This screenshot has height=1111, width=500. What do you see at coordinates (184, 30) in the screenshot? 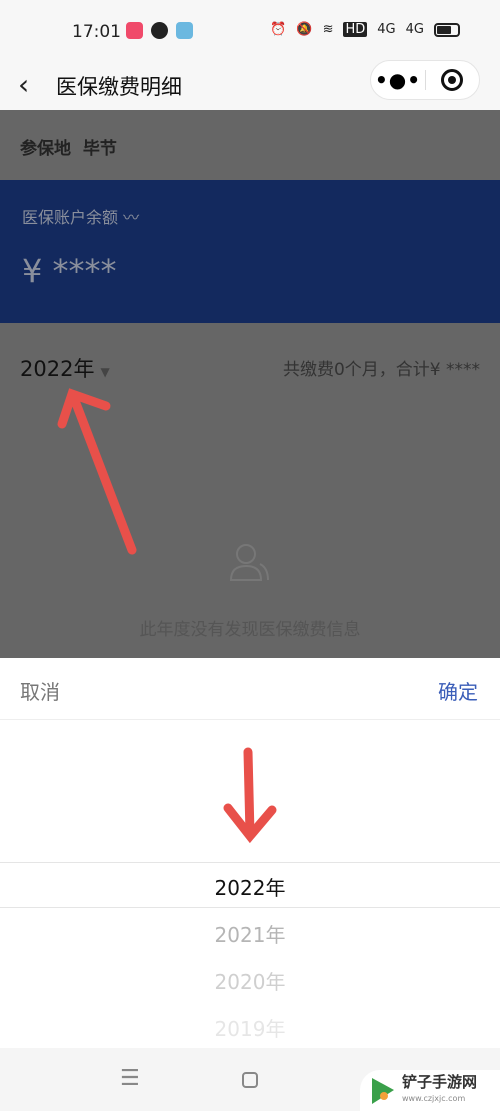
I see `app-icon` at bounding box center [184, 30].